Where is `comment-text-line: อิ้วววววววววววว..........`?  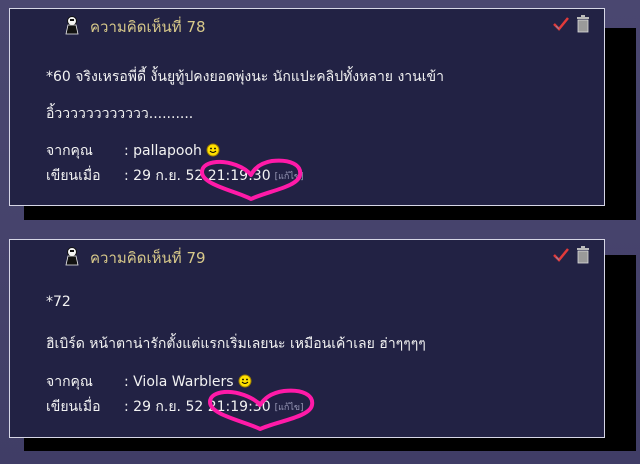
comment-text-line: อิ้วววววววววววว.......... is located at coordinates (120, 114).